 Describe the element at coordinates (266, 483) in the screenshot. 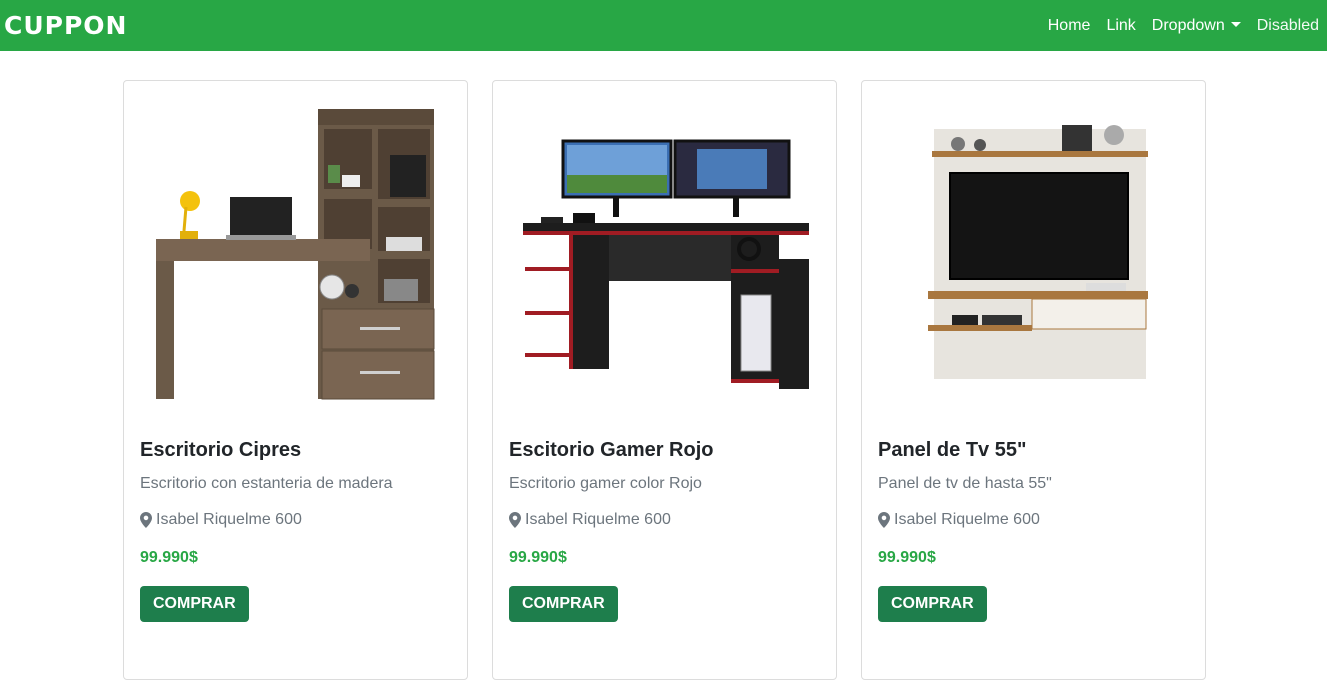

I see `product-description: Escritorio con estanteria de madera` at that location.